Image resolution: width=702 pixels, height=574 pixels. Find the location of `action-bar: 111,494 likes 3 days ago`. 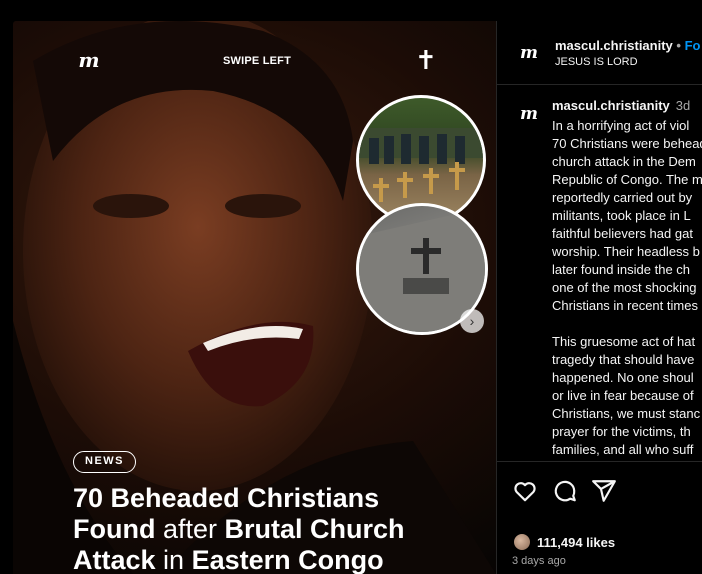

action-bar: 111,494 likes 3 days ago is located at coordinates (599, 517).